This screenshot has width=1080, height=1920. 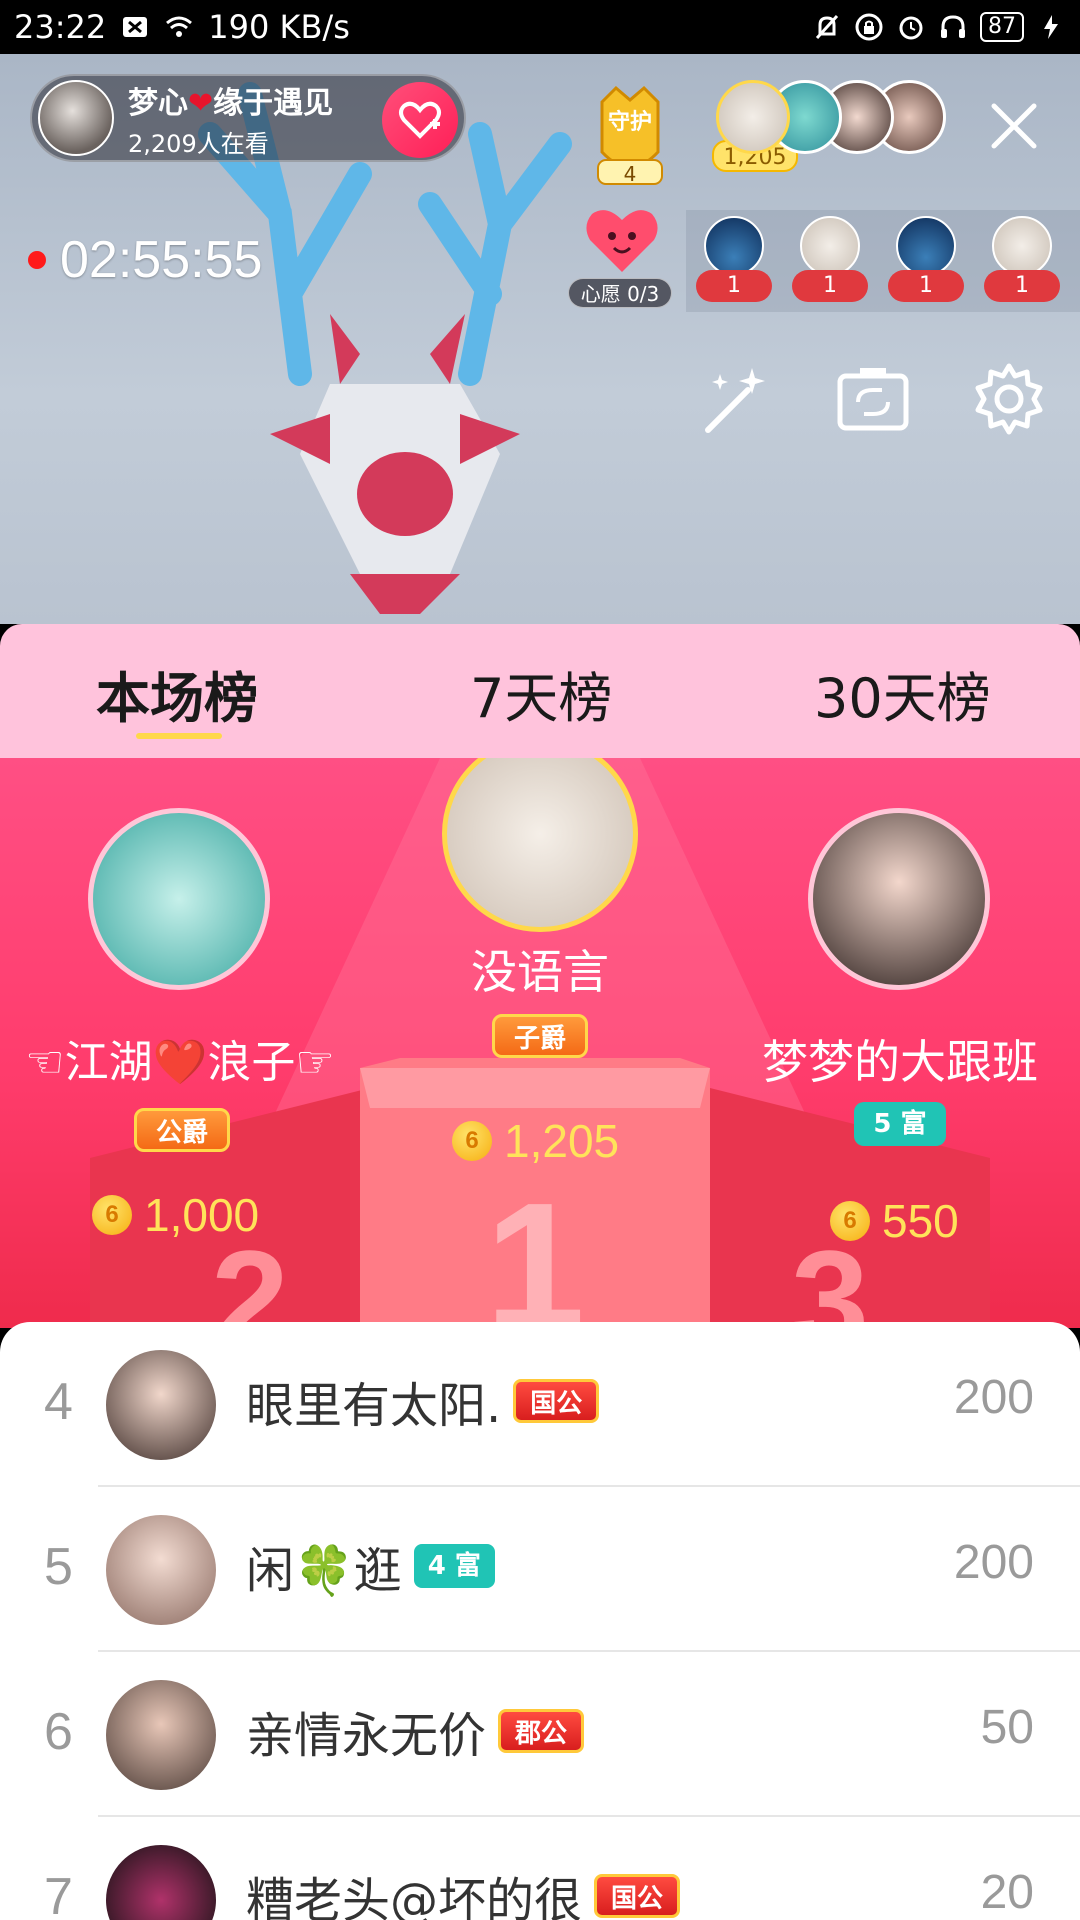 I want to click on third-place-avatar, so click(x=899, y=899).